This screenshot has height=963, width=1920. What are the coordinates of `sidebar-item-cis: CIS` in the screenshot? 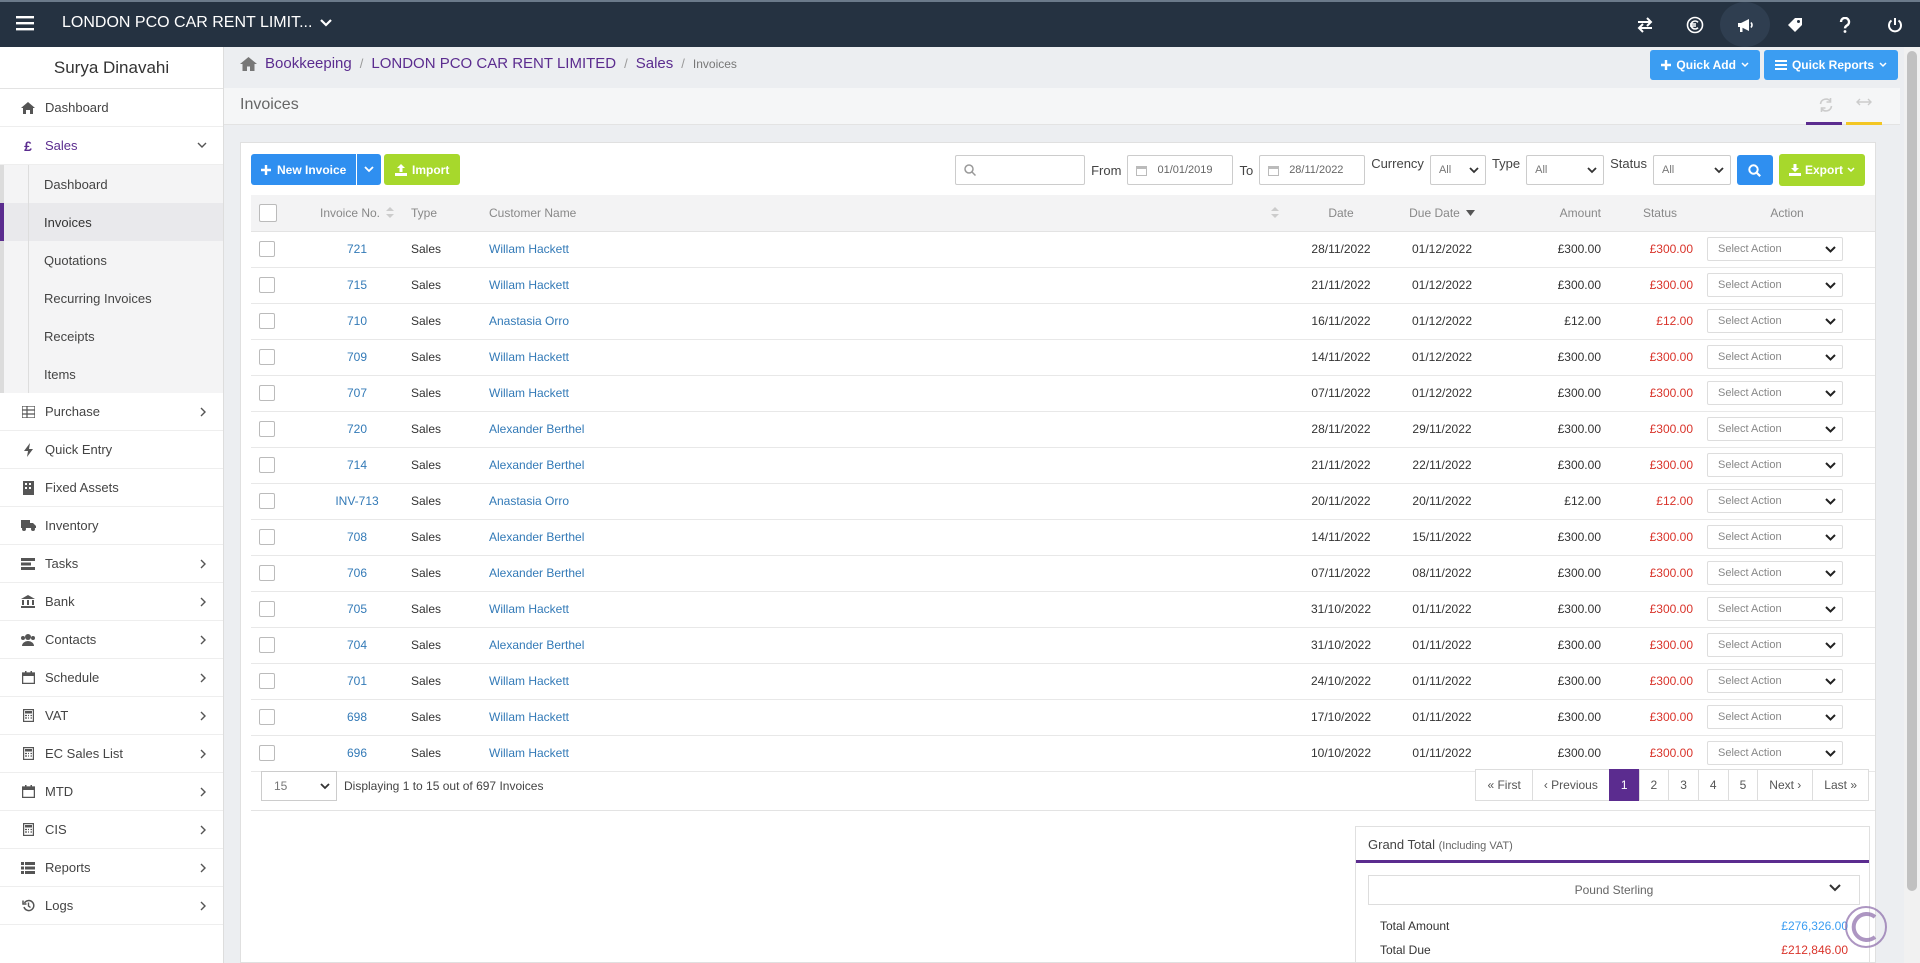 It's located at (111, 830).